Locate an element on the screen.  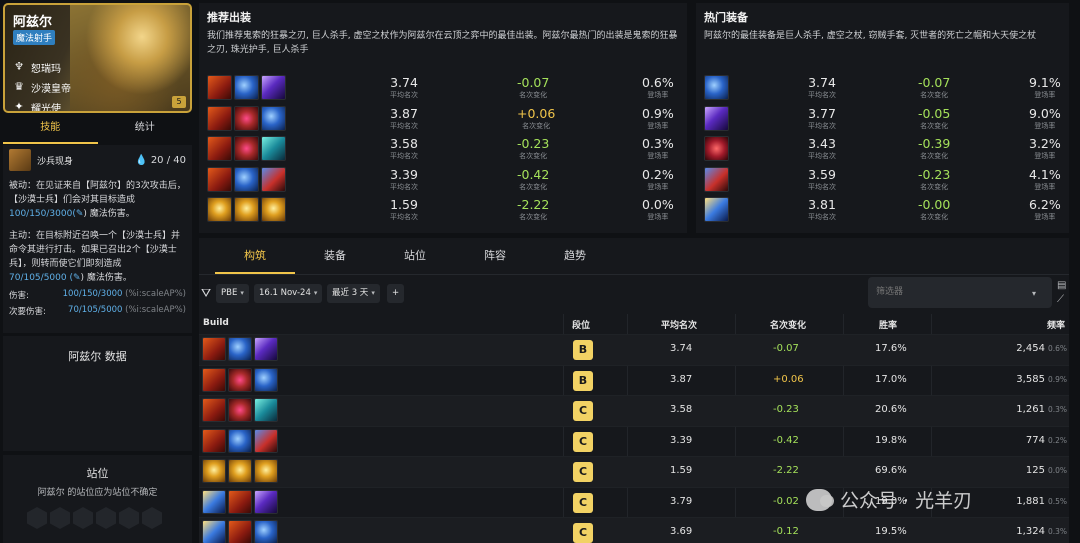
tier-badge: C is located at coordinates (583, 472).